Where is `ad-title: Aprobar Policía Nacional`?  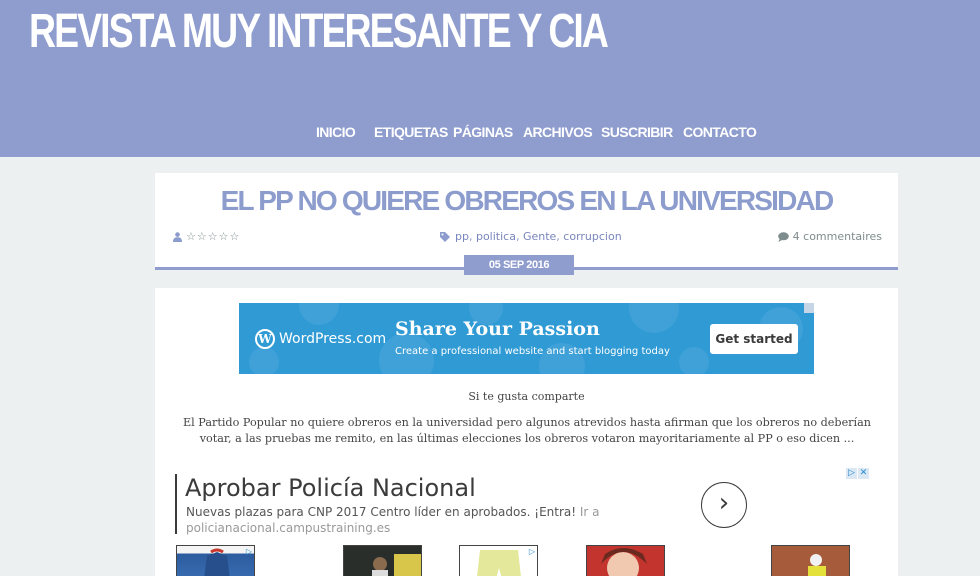 ad-title: Aprobar Policía Nacional is located at coordinates (330, 488).